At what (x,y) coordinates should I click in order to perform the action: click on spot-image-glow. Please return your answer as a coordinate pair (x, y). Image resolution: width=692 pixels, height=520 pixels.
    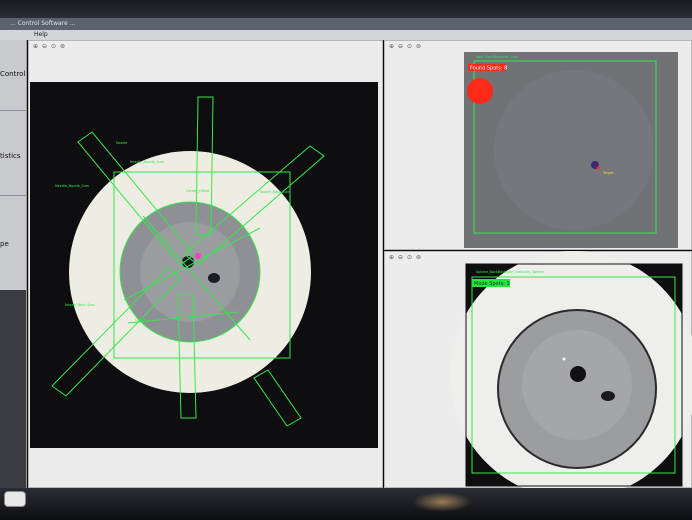
    Looking at the image, I should click on (574, 150).